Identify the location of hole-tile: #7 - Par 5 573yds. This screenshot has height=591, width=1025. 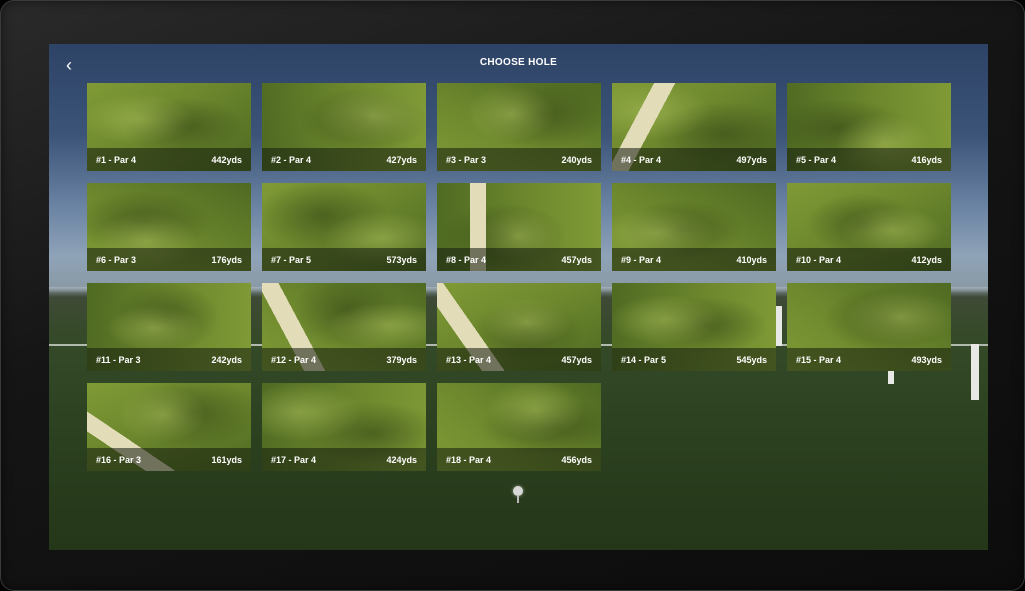
(344, 227).